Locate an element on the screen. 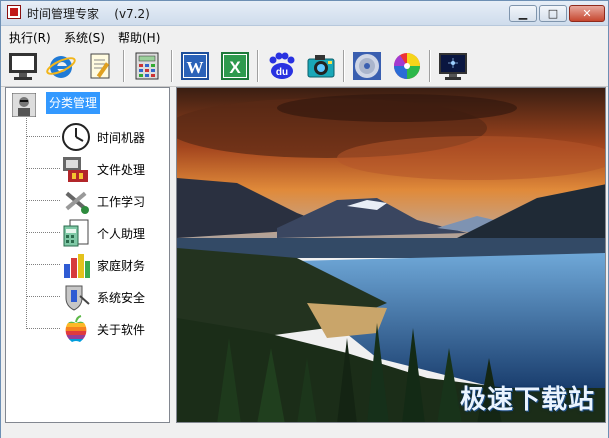 The height and width of the screenshot is (438, 609). close-button: ✕ is located at coordinates (587, 13).